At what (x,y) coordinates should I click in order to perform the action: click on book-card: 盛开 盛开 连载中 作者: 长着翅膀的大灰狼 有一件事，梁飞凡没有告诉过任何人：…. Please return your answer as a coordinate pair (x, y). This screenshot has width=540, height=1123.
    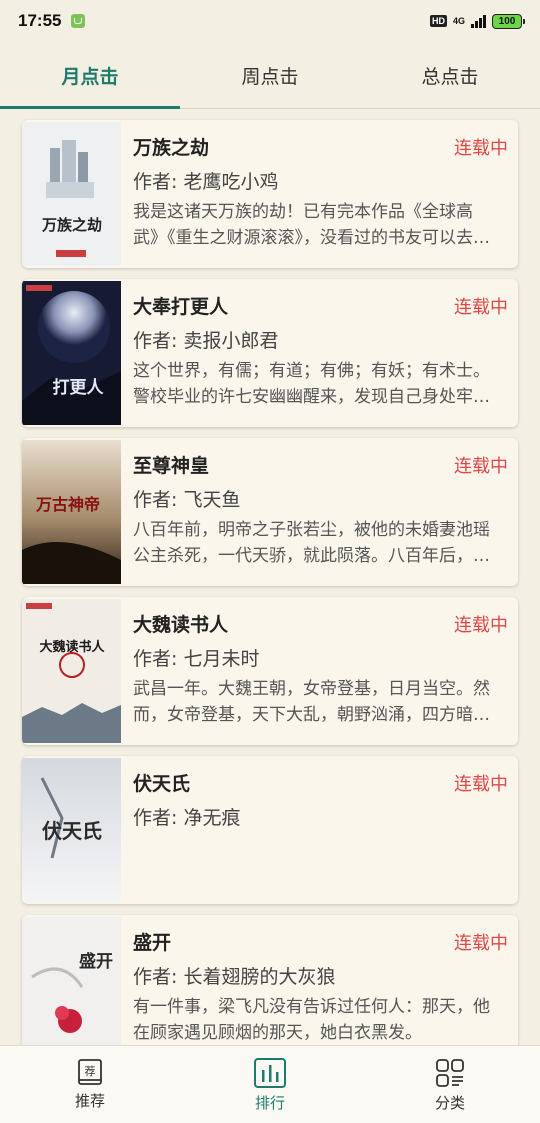
    Looking at the image, I should click on (270, 989).